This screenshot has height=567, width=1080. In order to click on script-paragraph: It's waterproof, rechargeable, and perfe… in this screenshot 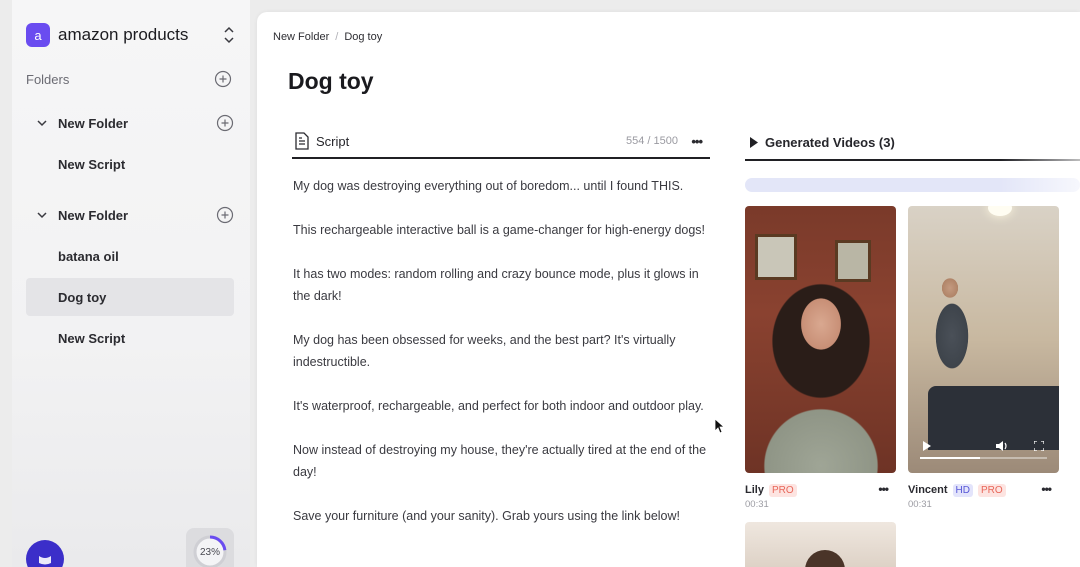, I will do `click(498, 406)`.